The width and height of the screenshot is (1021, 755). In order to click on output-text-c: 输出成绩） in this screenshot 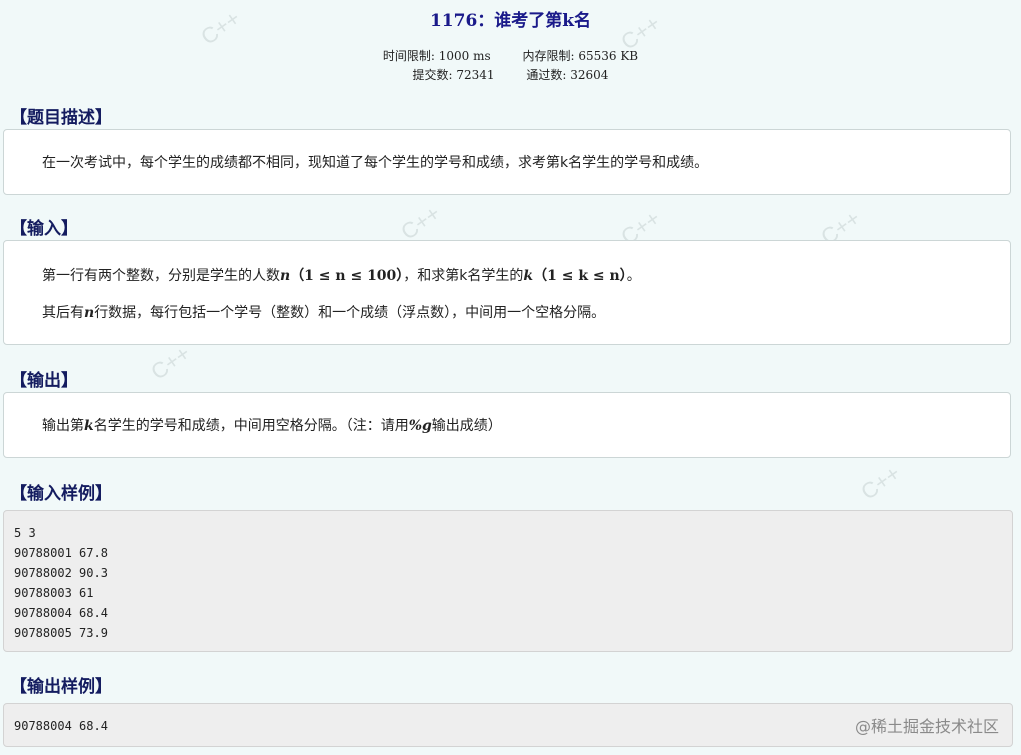, I will do `click(466, 426)`.